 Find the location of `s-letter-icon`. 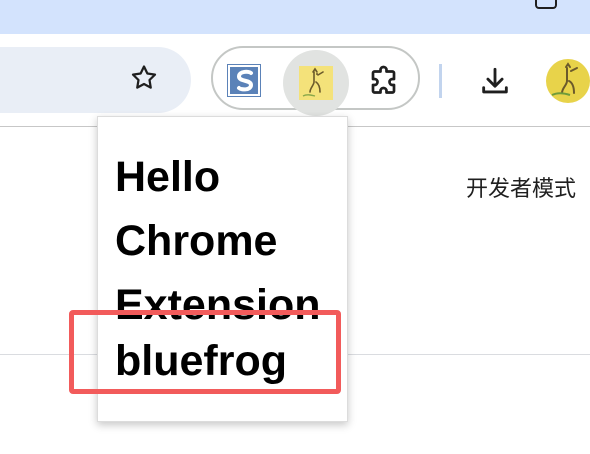

s-letter-icon is located at coordinates (244, 80).